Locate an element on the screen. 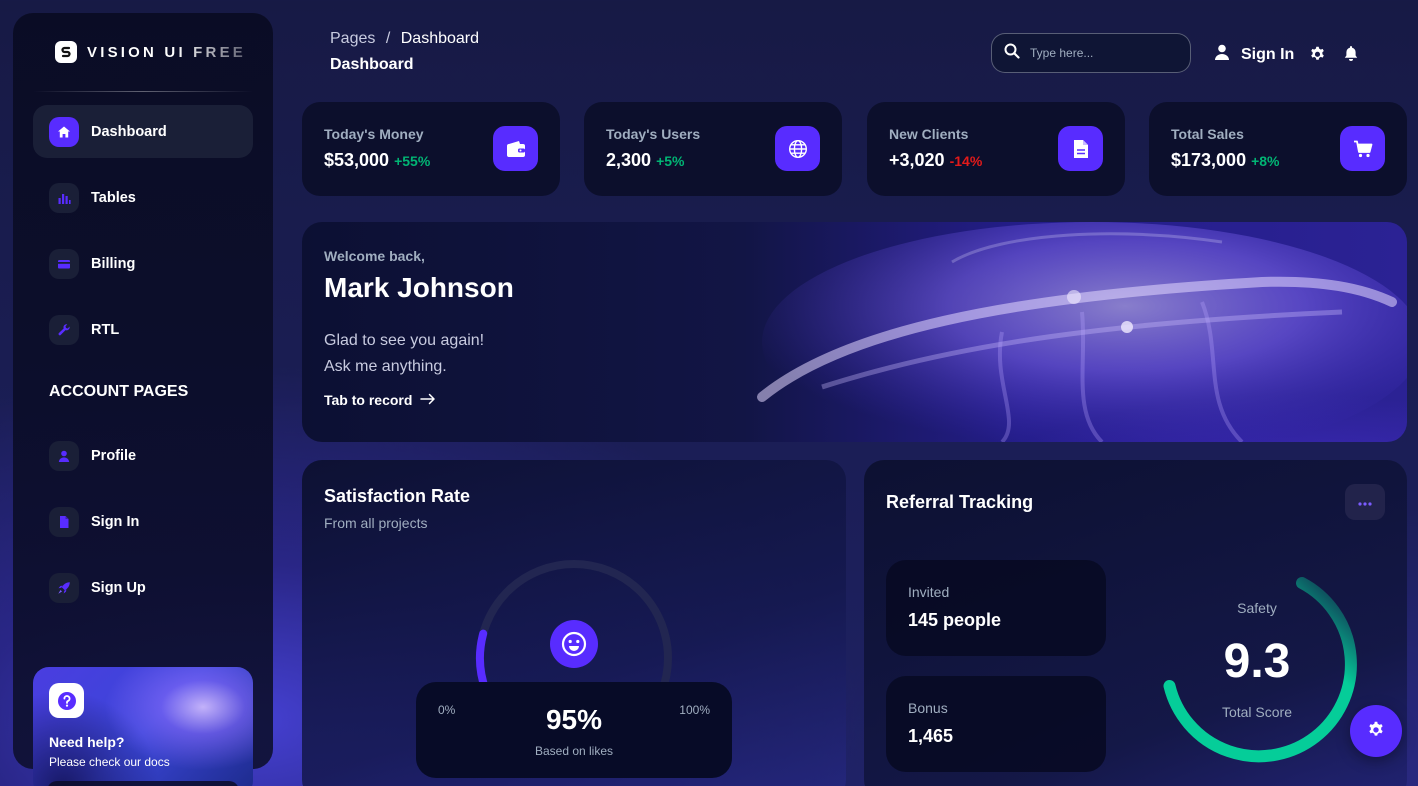 The height and width of the screenshot is (786, 1418). help-card: Need help? Please check our docs is located at coordinates (143, 726).